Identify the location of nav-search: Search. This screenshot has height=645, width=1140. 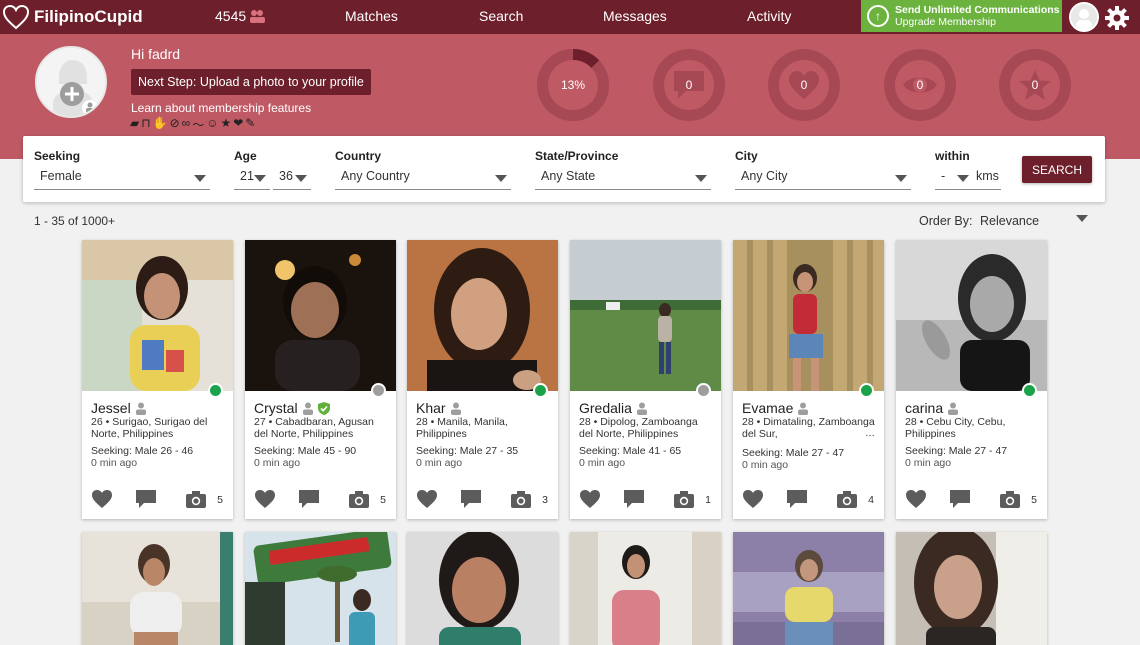
(501, 16).